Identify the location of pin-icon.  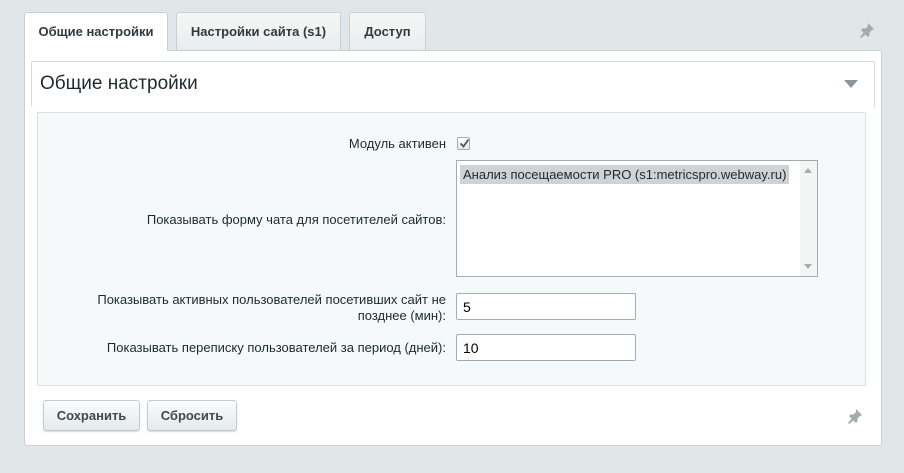
(867, 30).